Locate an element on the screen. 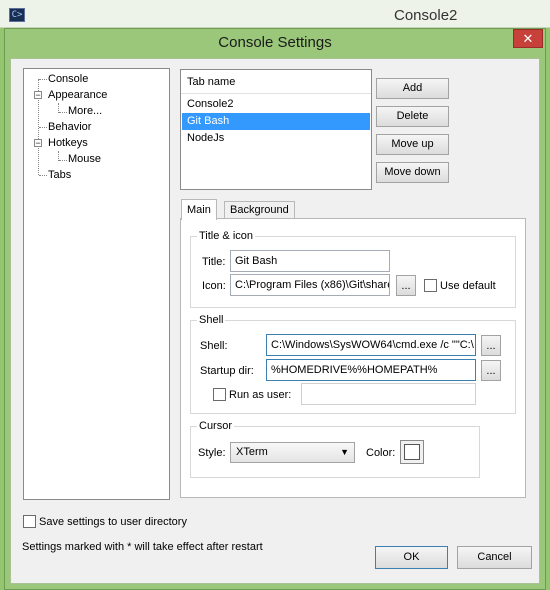  tree-item-hotkeys: Hotkeys is located at coordinates (68, 143).